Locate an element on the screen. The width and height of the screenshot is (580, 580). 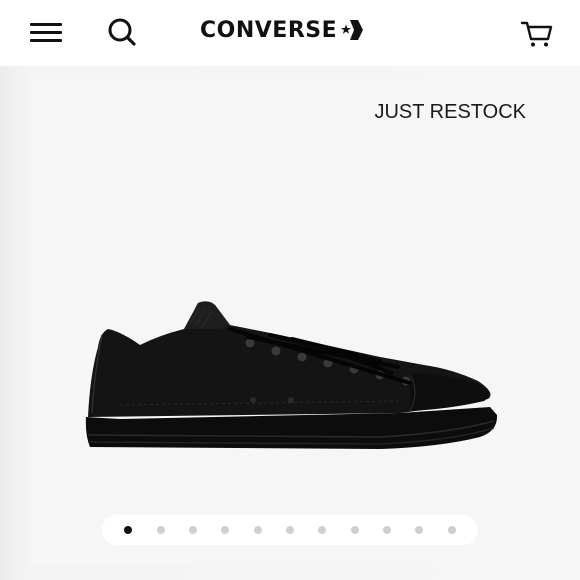
carousel-pagination is located at coordinates (290, 530).